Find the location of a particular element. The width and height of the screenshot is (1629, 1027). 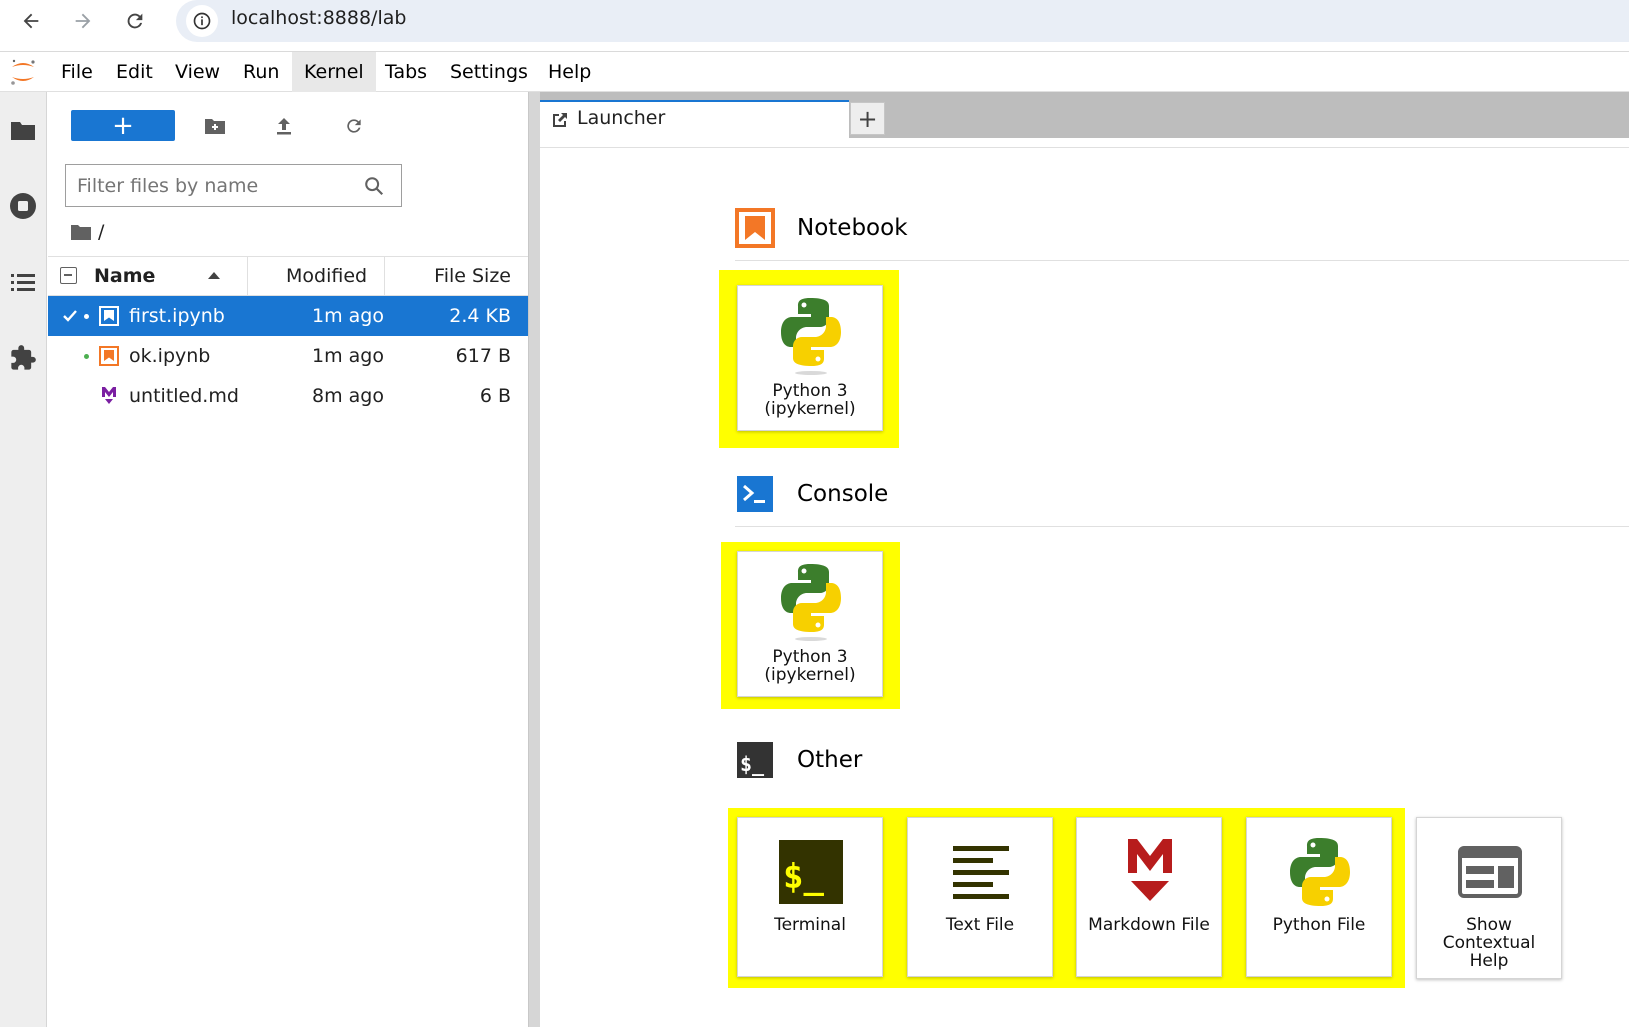

breadcrumb-root: / is located at coordinates (101, 232).